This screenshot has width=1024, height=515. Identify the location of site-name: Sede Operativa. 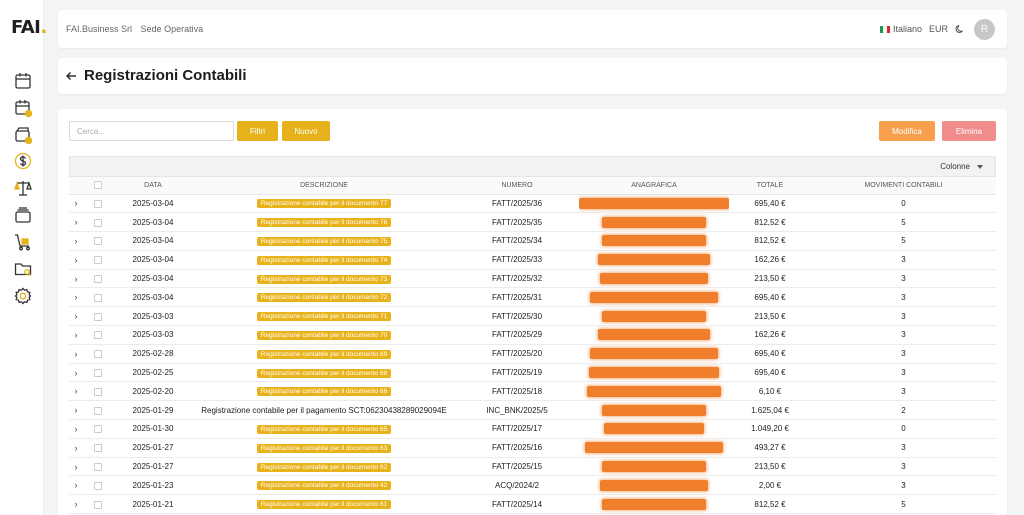
(172, 29).